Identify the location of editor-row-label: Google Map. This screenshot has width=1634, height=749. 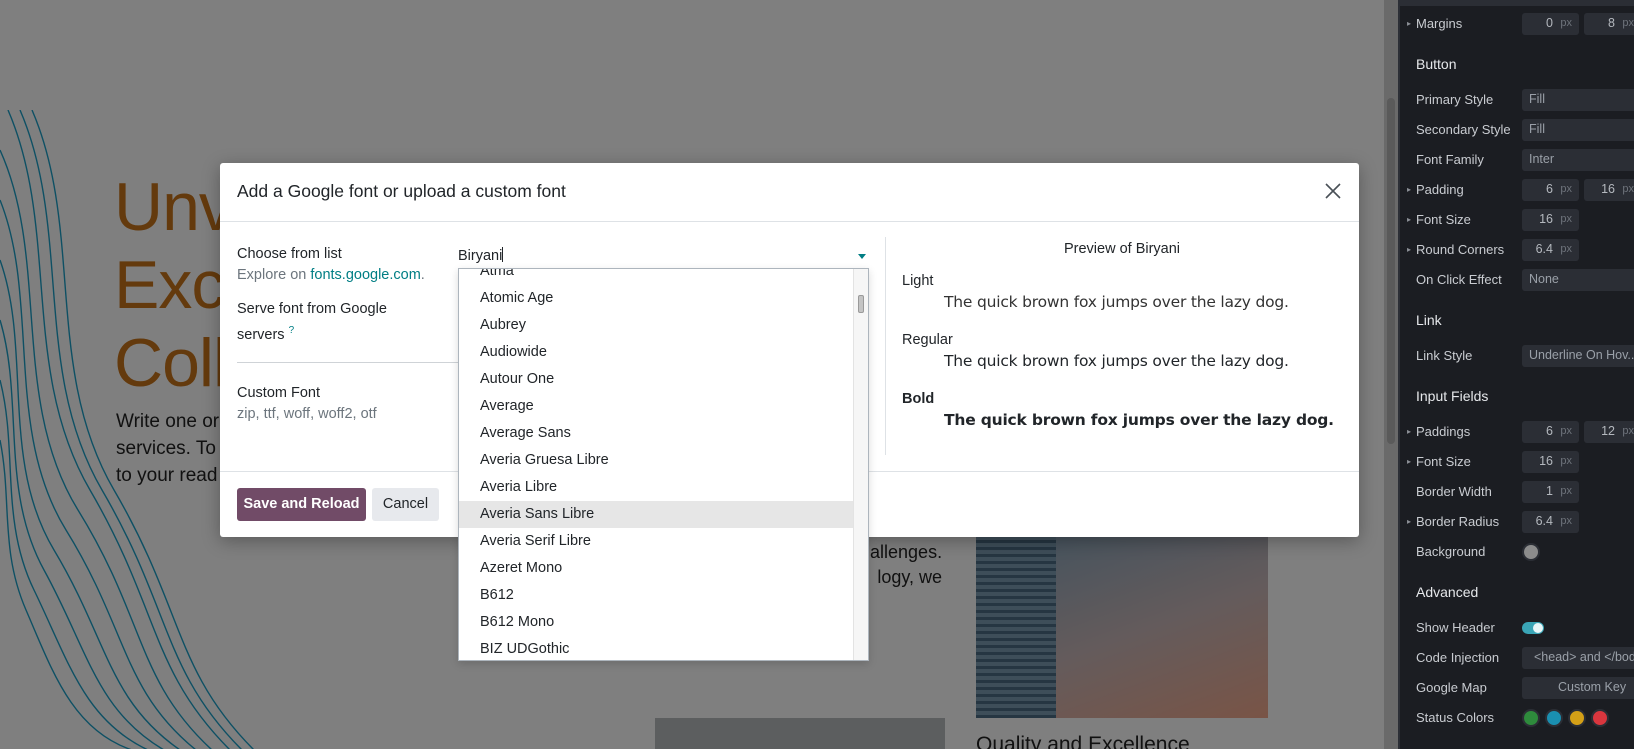
(1451, 687).